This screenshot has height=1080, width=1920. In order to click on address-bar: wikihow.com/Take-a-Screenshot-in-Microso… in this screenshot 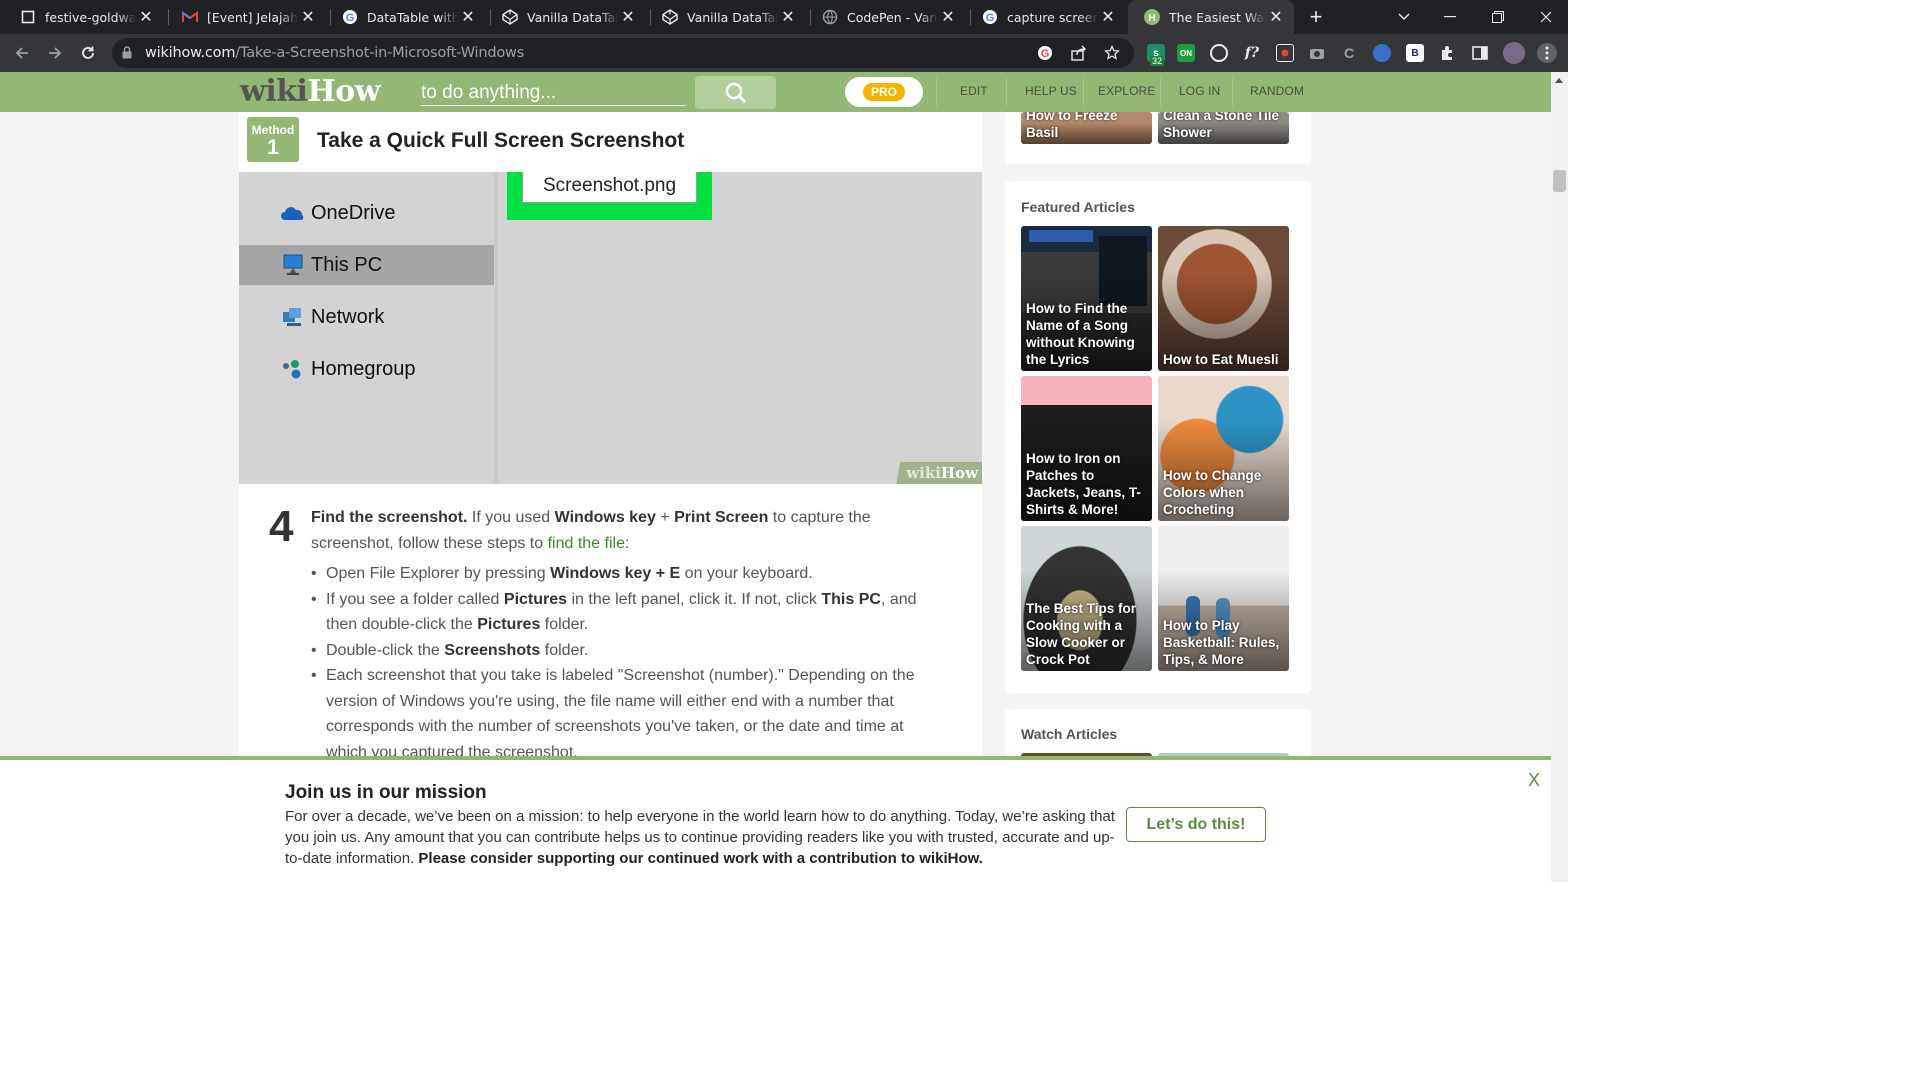, I will do `click(623, 53)`.